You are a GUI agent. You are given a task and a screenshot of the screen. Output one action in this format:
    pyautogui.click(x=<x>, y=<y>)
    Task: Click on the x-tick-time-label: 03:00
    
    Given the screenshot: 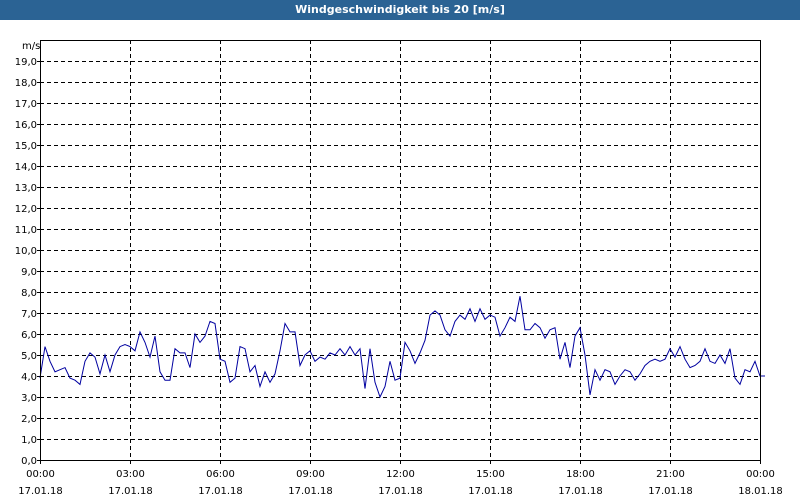 What is the action you would take?
    pyautogui.click(x=130, y=474)
    